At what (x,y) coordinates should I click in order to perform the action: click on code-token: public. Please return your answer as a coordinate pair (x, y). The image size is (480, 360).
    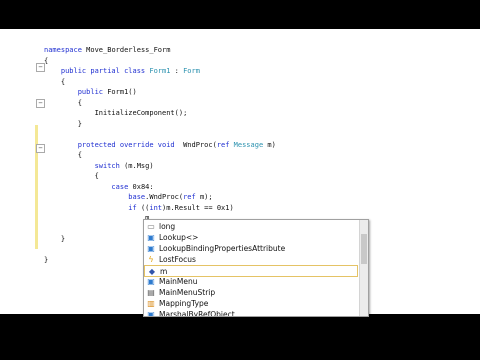
    Looking at the image, I should click on (76, 92).